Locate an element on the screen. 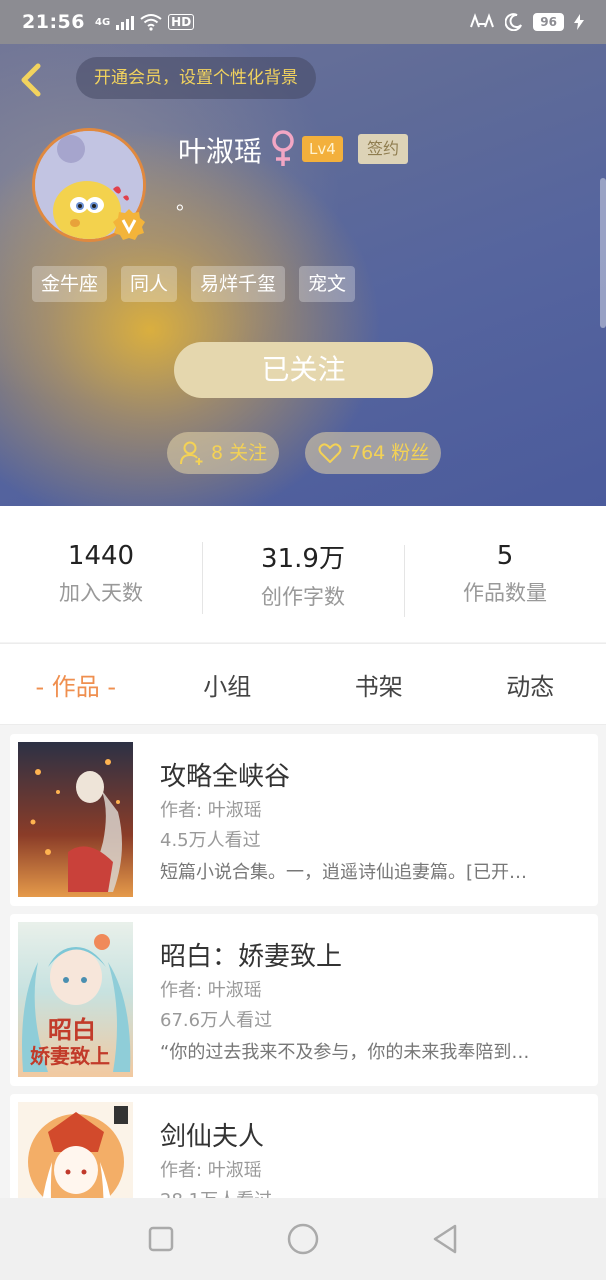 This screenshot has width=606, height=1280. vip-background-banner: 开通会员，设置个性化背景 is located at coordinates (196, 78).